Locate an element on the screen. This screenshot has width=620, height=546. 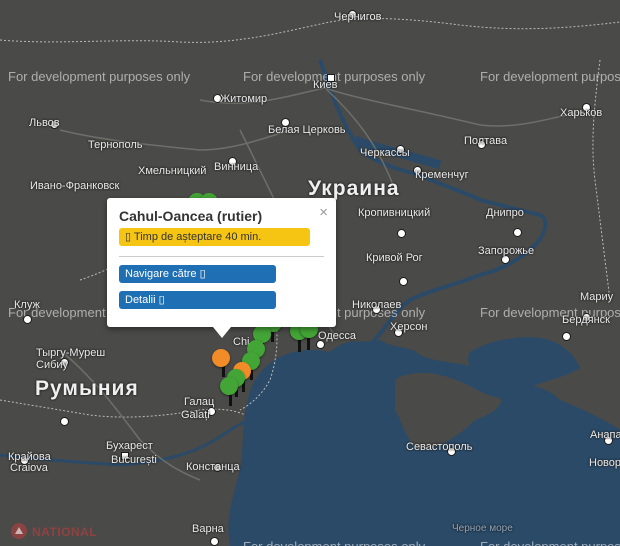
border-crossing-marker is located at coordinates (229, 386).